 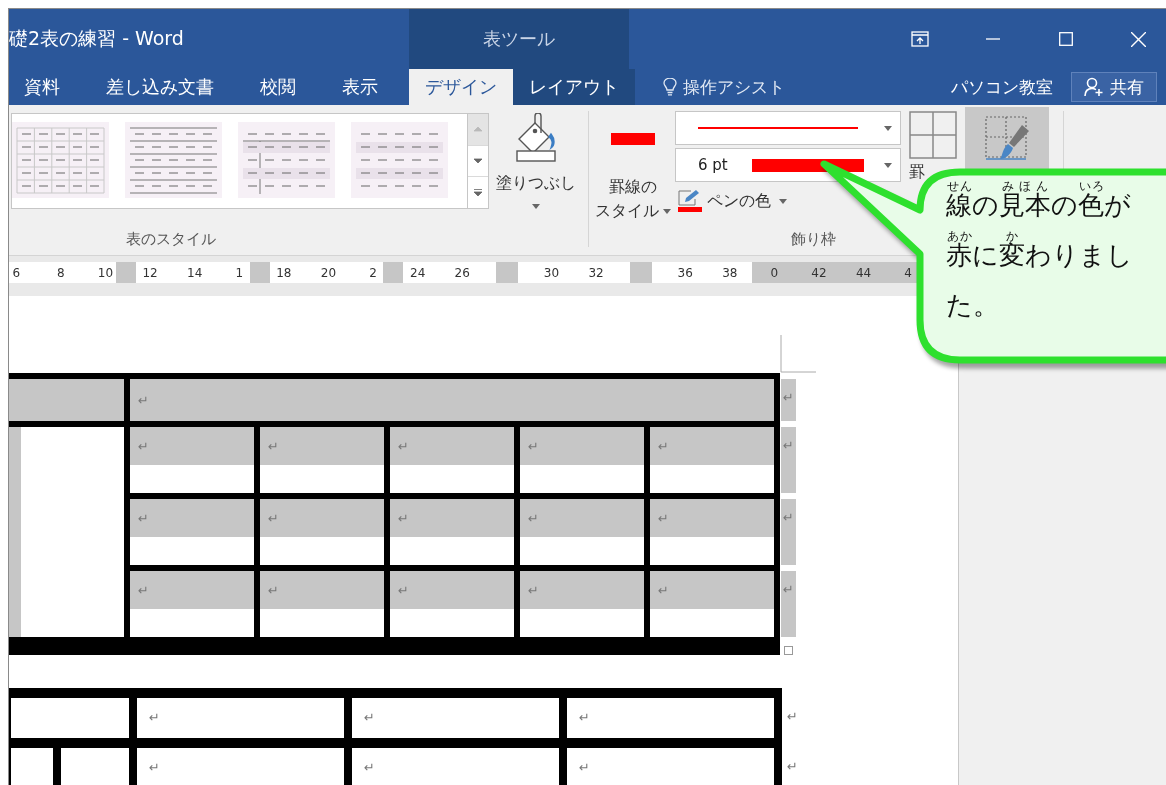 I want to click on maximize-icon, so click(x=1065, y=39).